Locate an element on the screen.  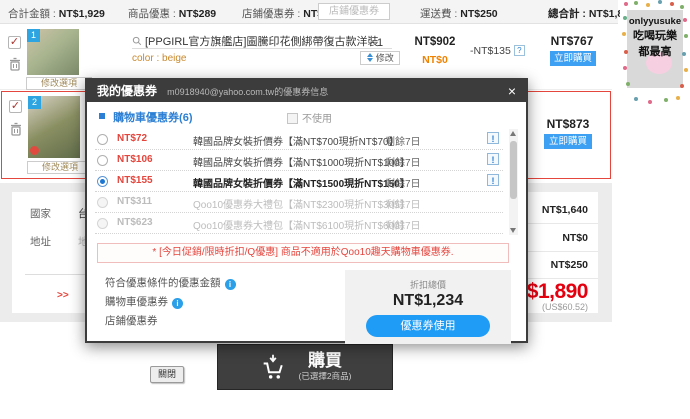
ad-text-line1: onlyyusuke is located at coordinates (655, 21).